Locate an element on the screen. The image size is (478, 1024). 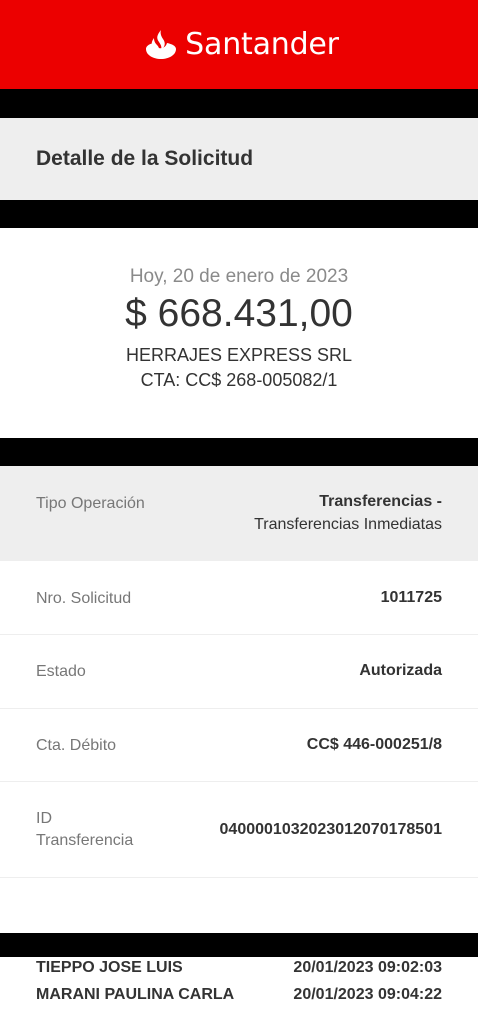
detail-value: Transferencias - is located at coordinates (380, 501).